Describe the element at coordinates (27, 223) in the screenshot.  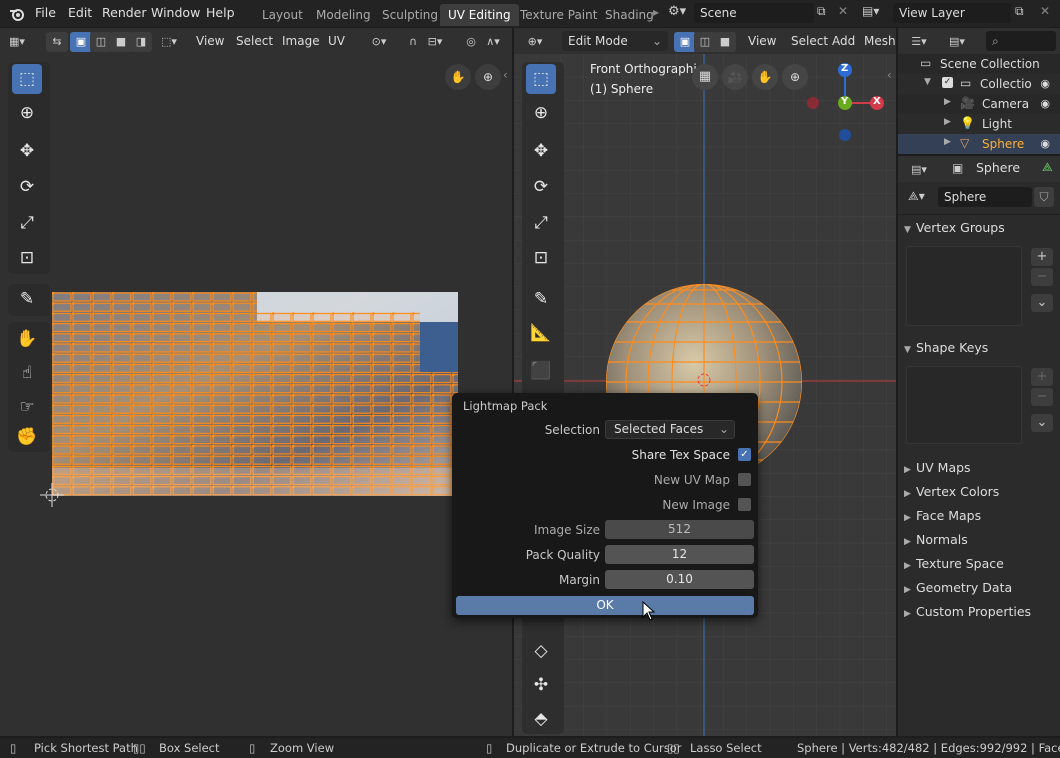
I see `scale-tool-icon: ⤢` at that location.